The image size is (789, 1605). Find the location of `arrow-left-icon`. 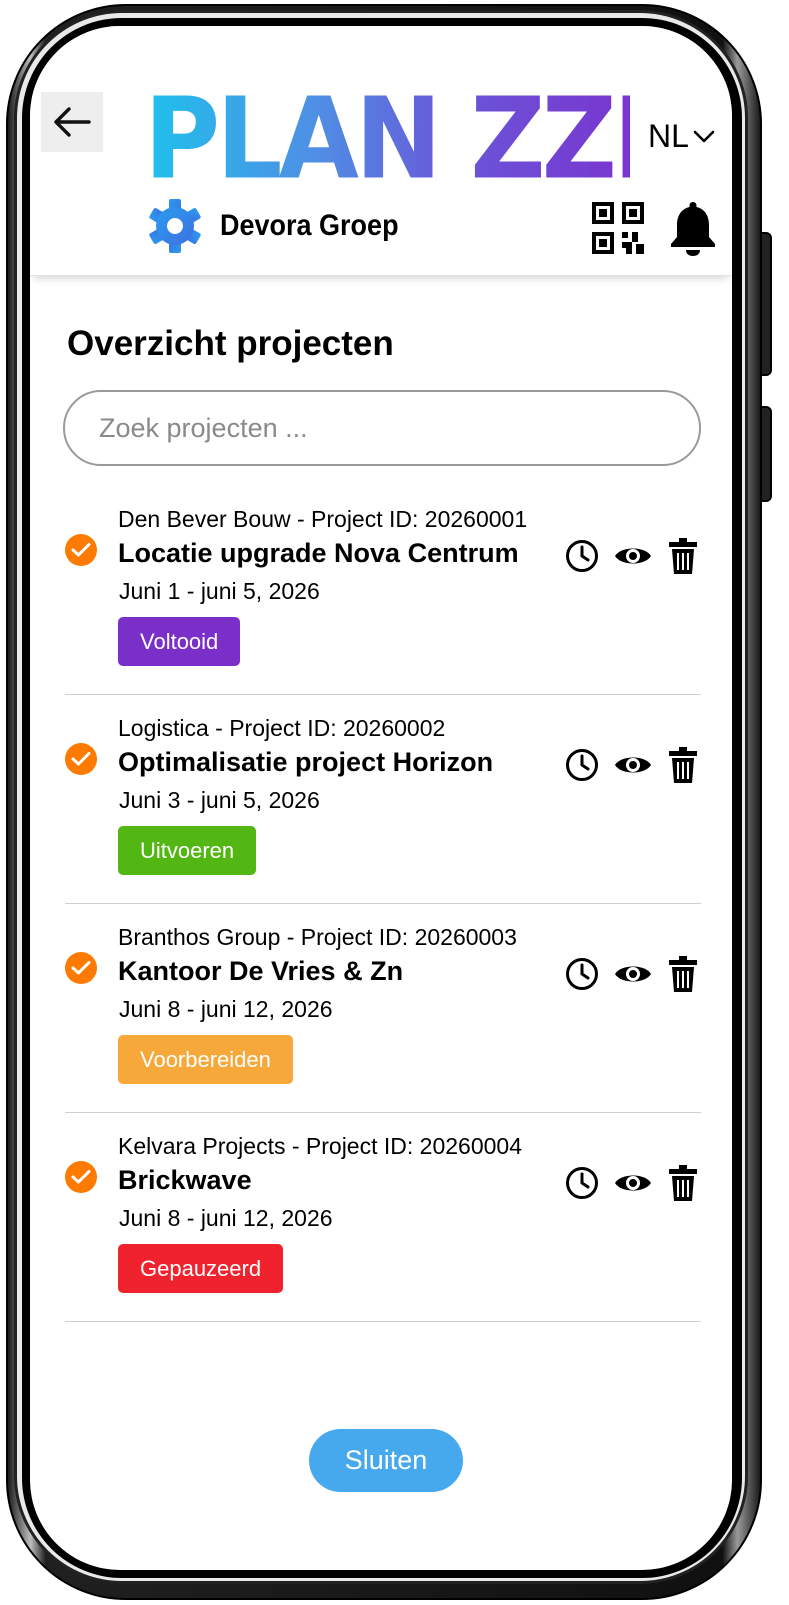

arrow-left-icon is located at coordinates (72, 122).